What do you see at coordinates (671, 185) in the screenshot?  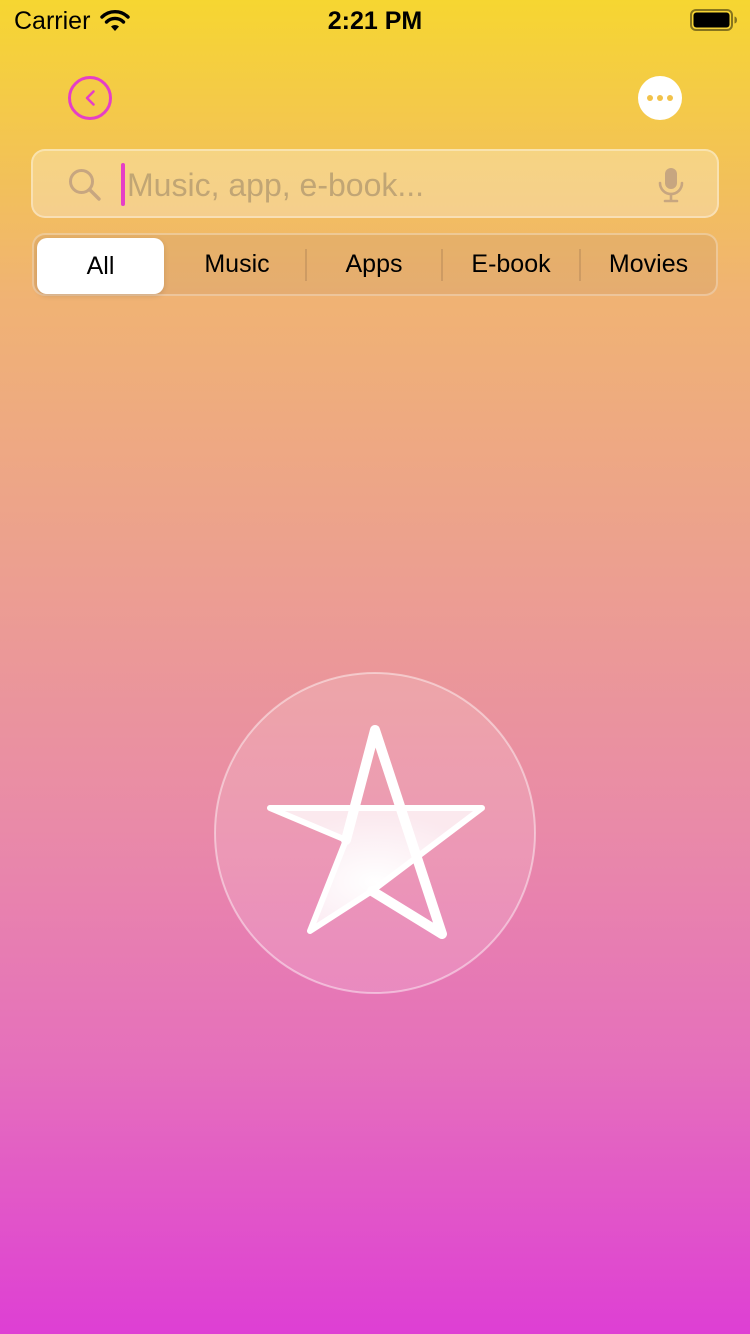 I see `microphone-icon` at bounding box center [671, 185].